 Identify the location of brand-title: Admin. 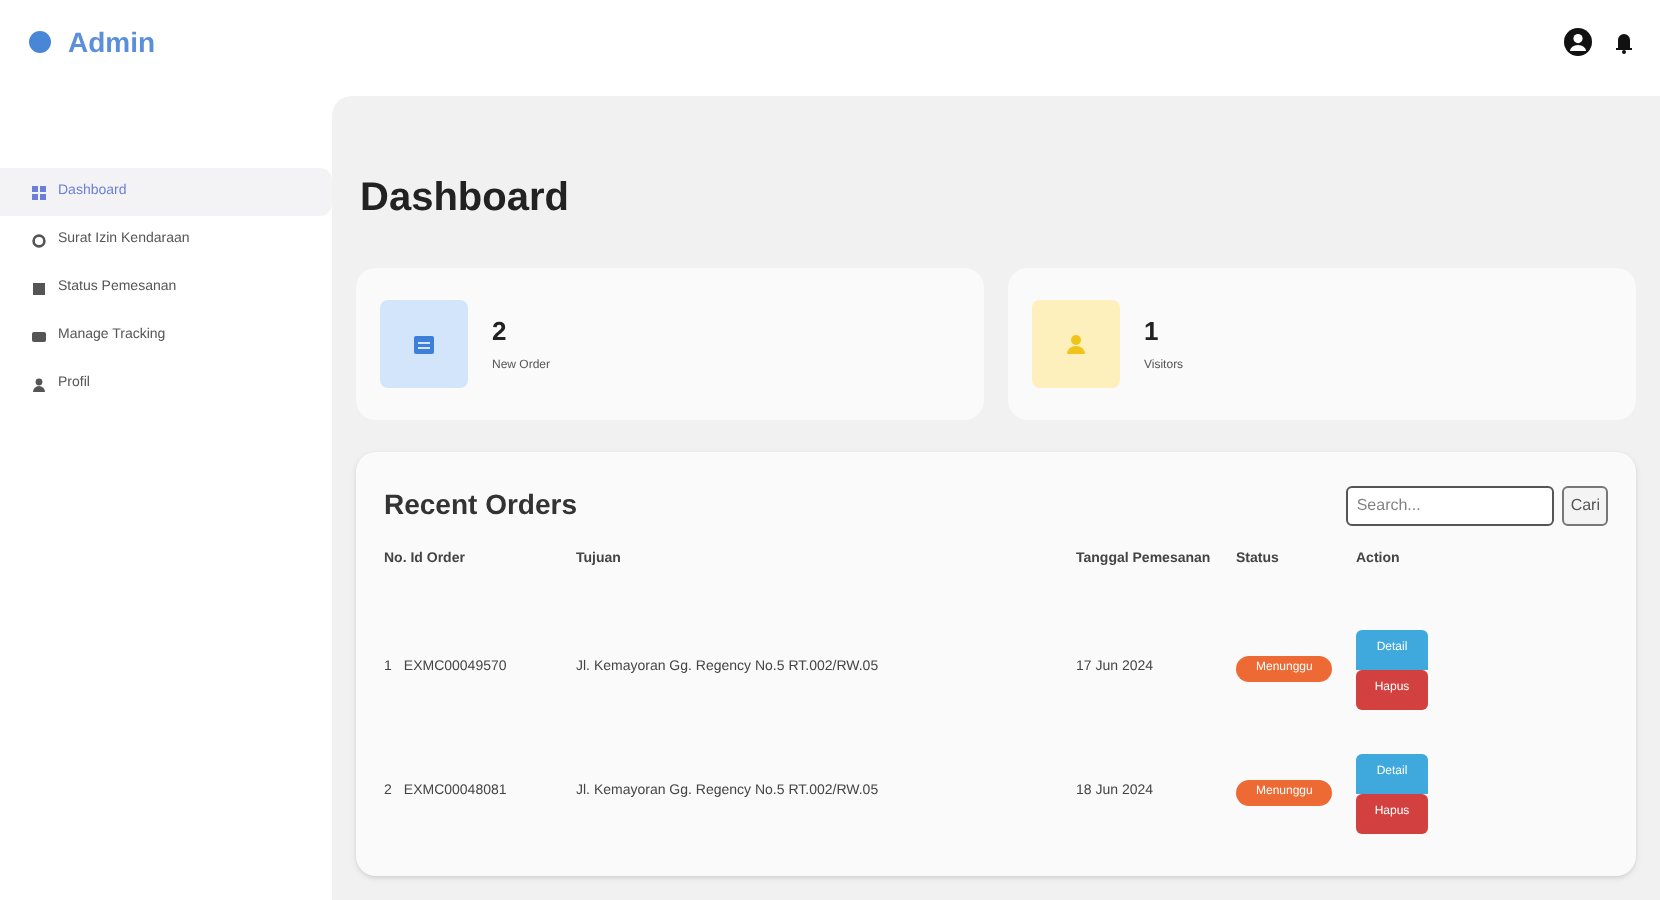
(112, 42).